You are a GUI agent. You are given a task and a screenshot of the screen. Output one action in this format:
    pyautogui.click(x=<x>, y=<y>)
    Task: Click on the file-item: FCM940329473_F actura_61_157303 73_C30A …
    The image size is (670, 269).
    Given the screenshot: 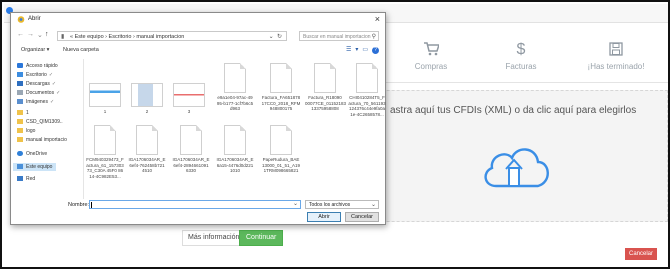 What is the action you would take?
    pyautogui.click(x=105, y=152)
    